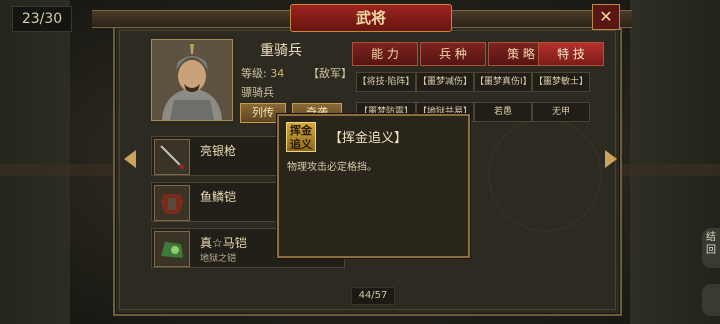 The width and height of the screenshot is (720, 324). What do you see at coordinates (368, 138) in the screenshot?
I see `tooltip-title: 【挥金追义】` at bounding box center [368, 138].